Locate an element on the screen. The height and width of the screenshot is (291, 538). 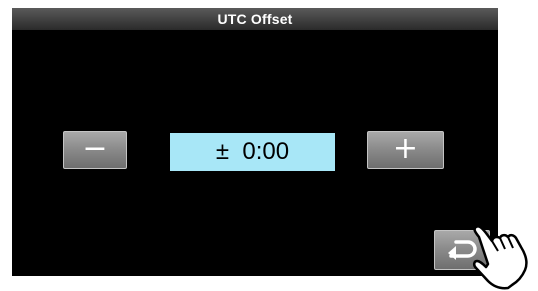
title-bar: UTC Offset is located at coordinates (255, 19).